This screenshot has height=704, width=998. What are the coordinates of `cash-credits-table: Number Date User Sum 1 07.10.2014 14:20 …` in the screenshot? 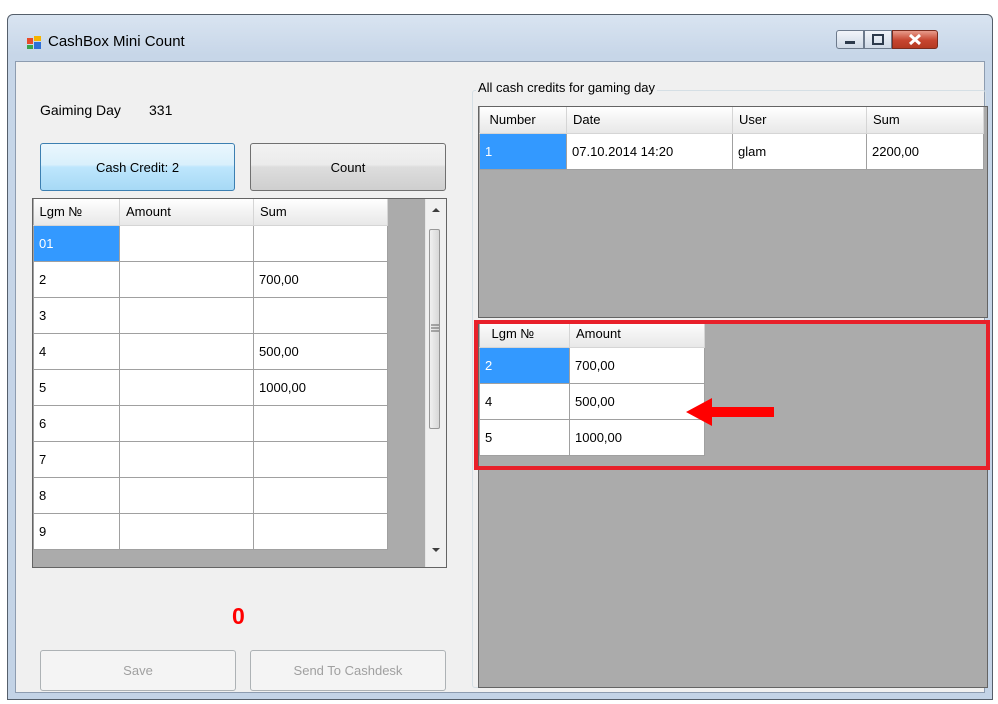 It's located at (731, 138).